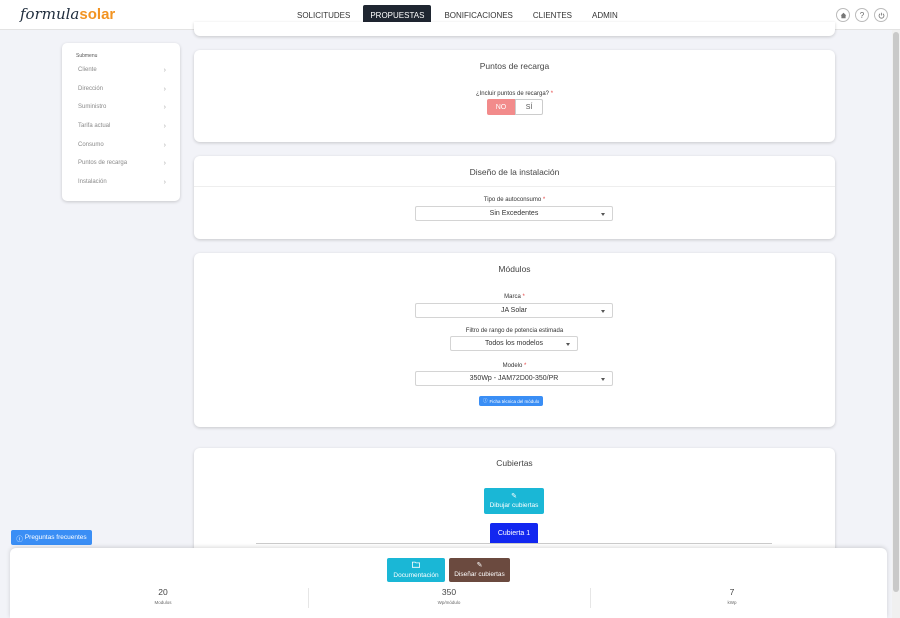 The image size is (900, 618). I want to click on tipo-autoconsumo-label: Tipo de autoconsumo *, so click(514, 200).